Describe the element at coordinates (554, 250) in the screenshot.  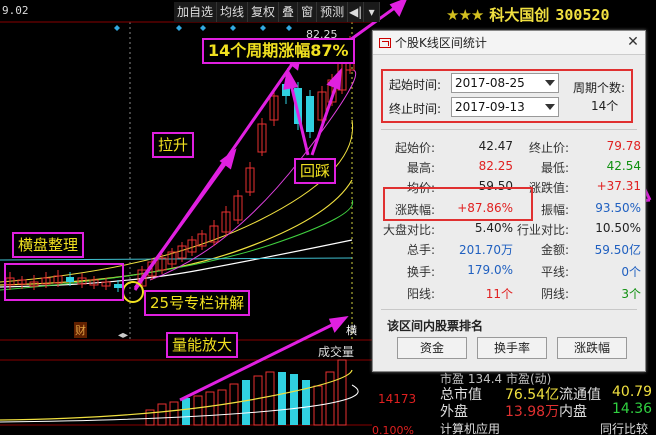
I see `amount-label: 金额:` at that location.